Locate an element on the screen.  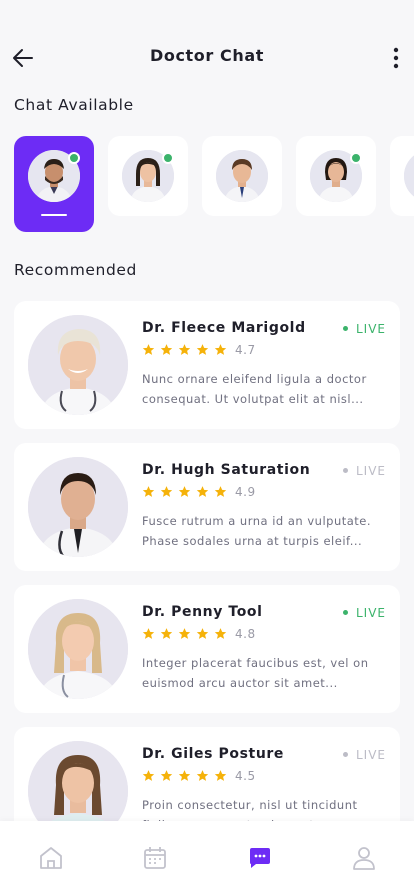
doctor-name: Dr. Giles Posture is located at coordinates (213, 754).